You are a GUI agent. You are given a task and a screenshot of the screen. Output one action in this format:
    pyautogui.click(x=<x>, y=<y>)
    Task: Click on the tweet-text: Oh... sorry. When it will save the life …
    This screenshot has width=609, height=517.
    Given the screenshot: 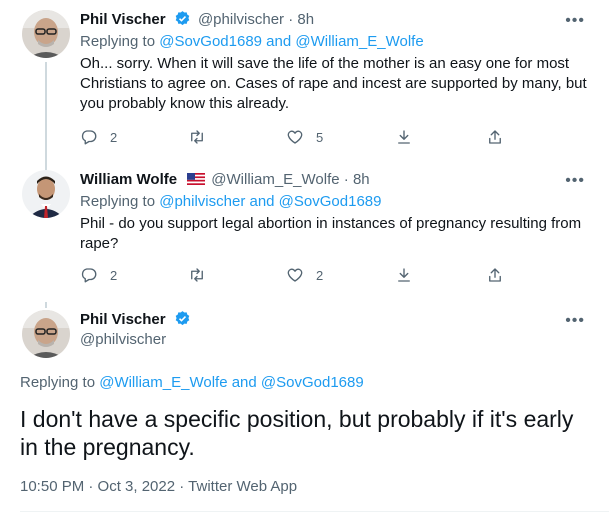 What is the action you would take?
    pyautogui.click(x=333, y=83)
    